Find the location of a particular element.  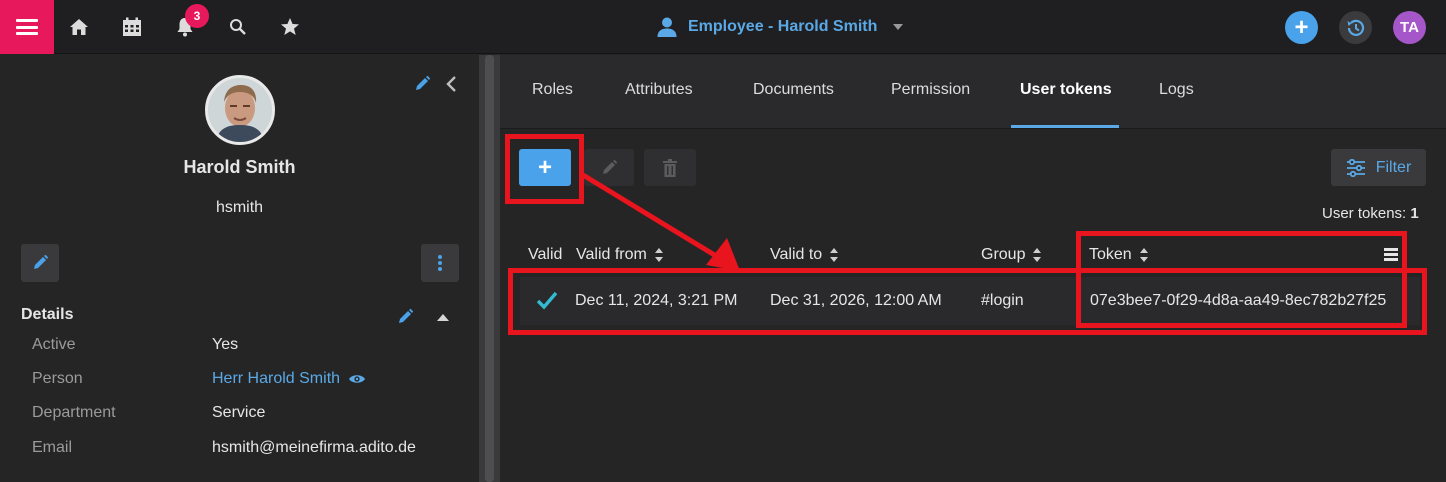

detail-row-department: Department Service is located at coordinates (239, 419).